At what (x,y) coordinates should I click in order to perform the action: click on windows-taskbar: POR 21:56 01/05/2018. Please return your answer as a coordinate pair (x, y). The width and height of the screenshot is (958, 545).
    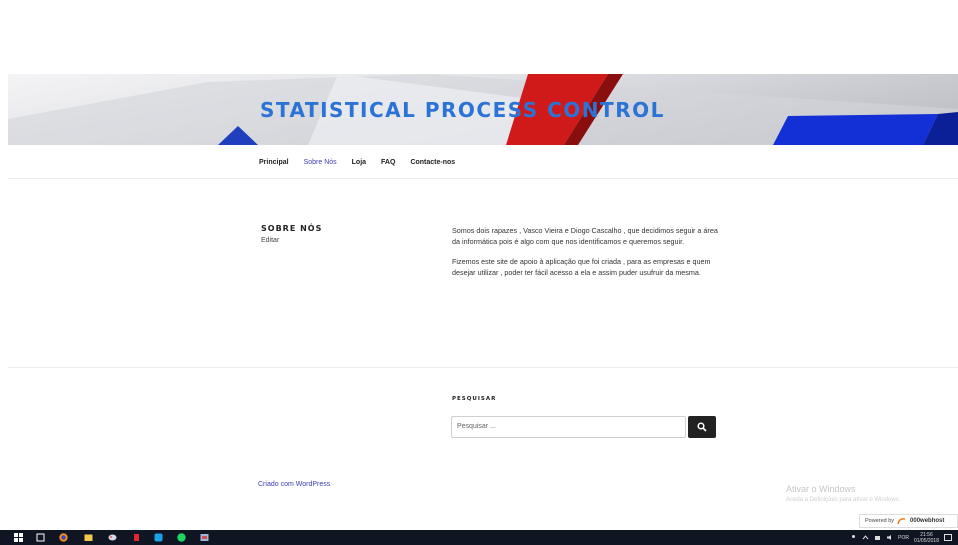
    Looking at the image, I should click on (479, 537).